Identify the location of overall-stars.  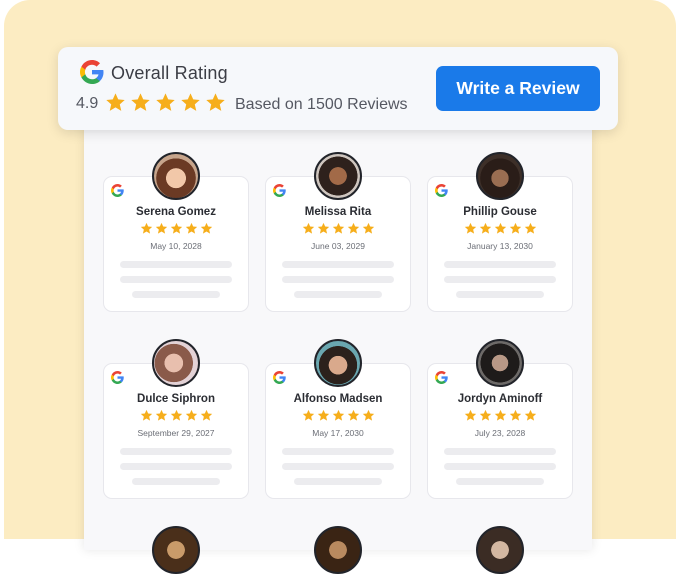
(165, 103).